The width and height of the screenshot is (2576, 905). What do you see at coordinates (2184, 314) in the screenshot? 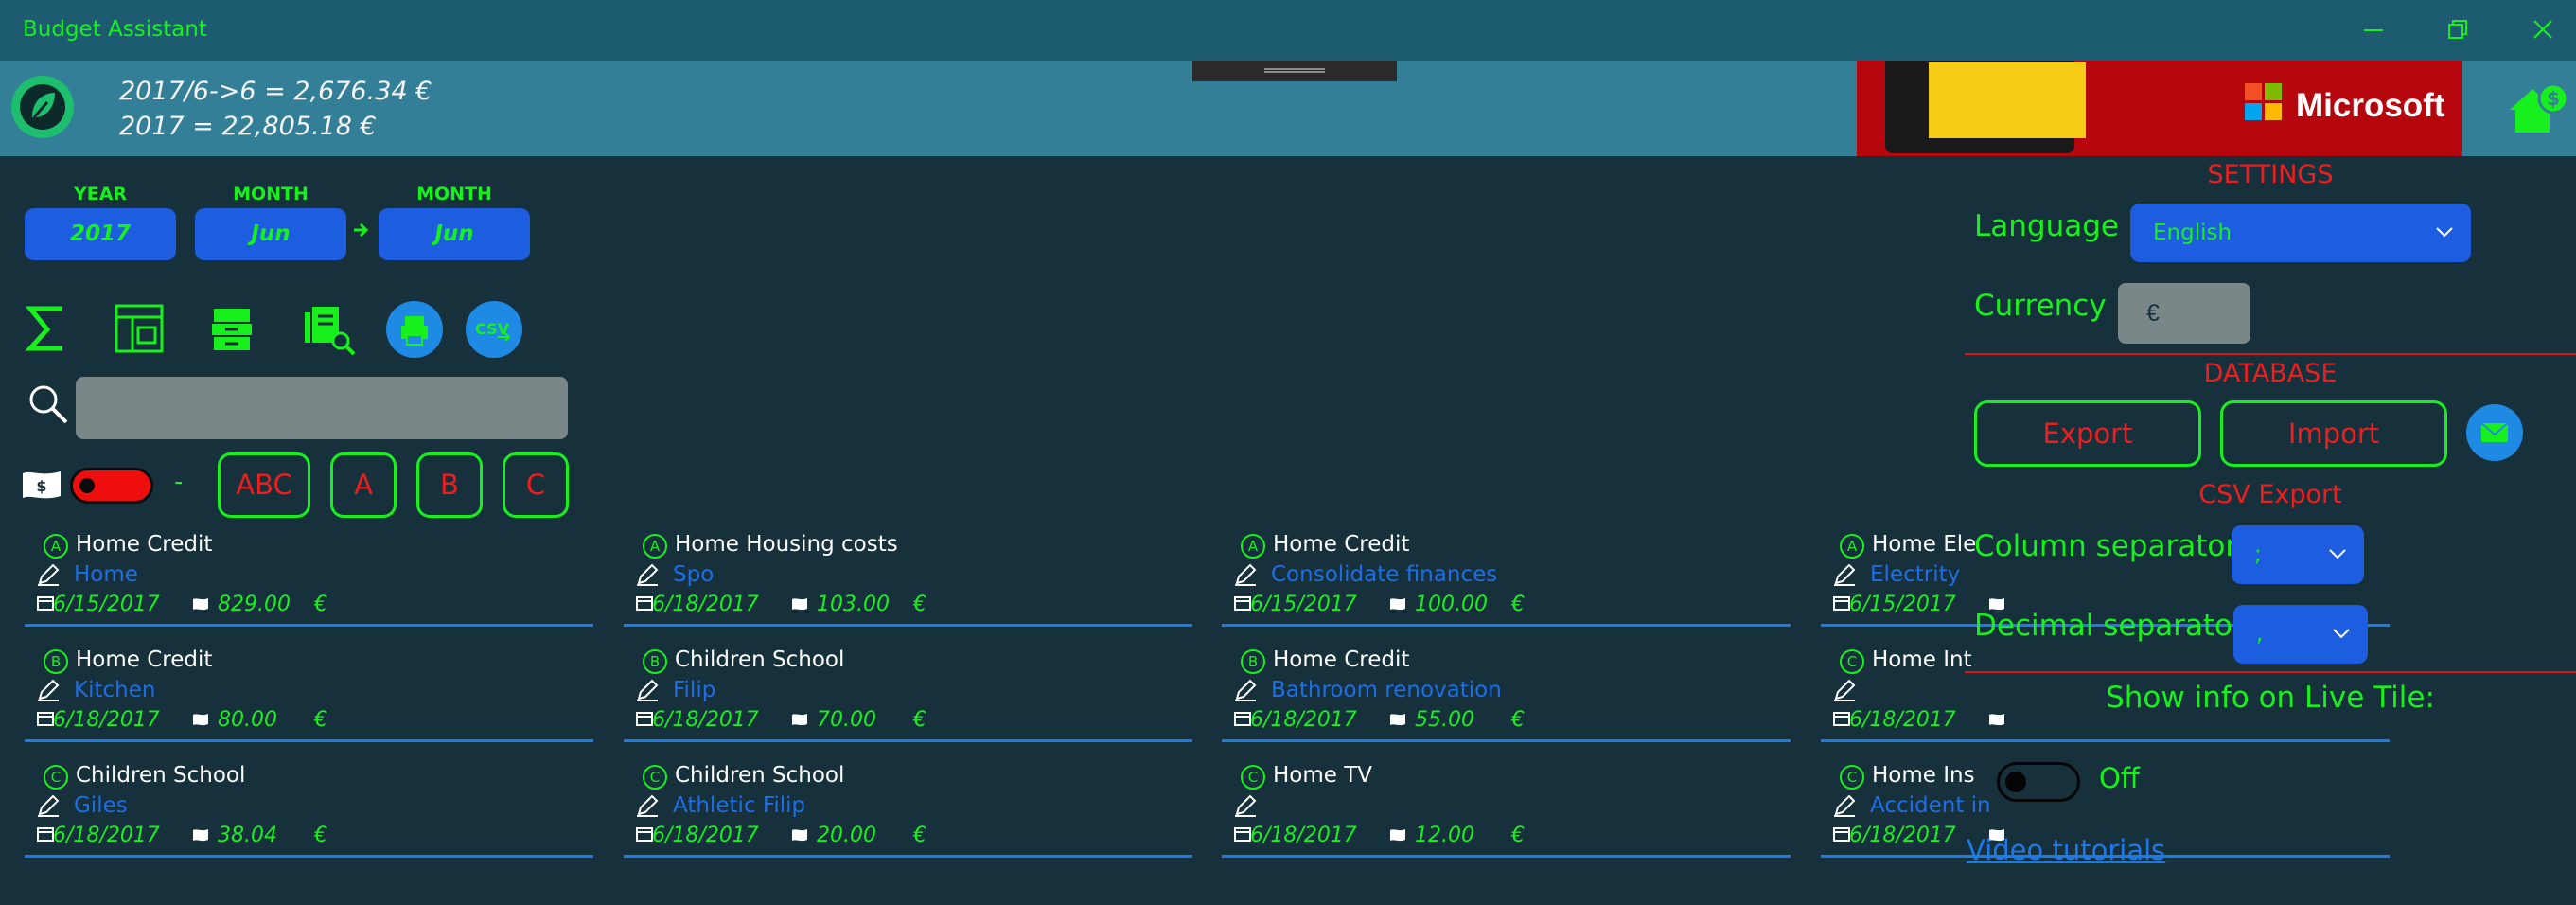
I see `currency-input` at bounding box center [2184, 314].